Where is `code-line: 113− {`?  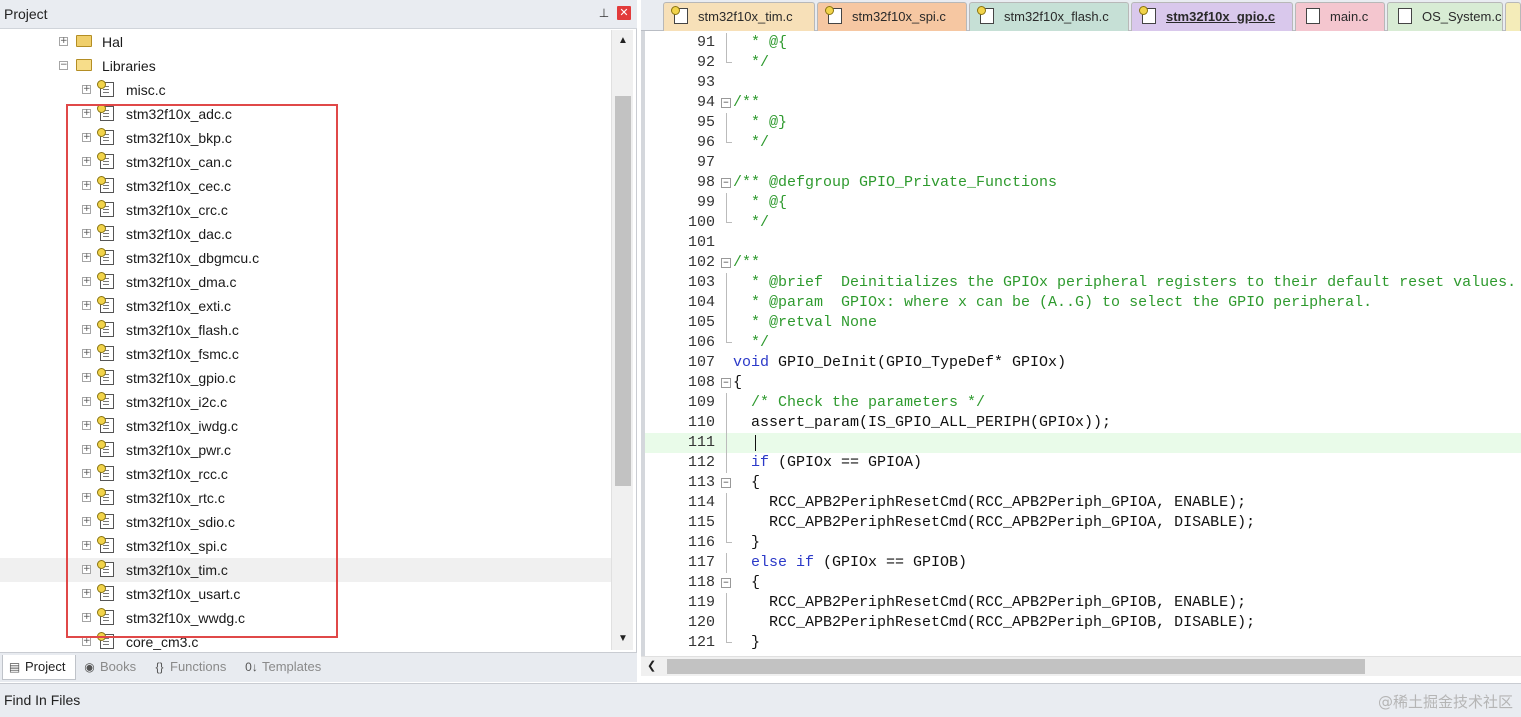 code-line: 113− { is located at coordinates (1083, 483).